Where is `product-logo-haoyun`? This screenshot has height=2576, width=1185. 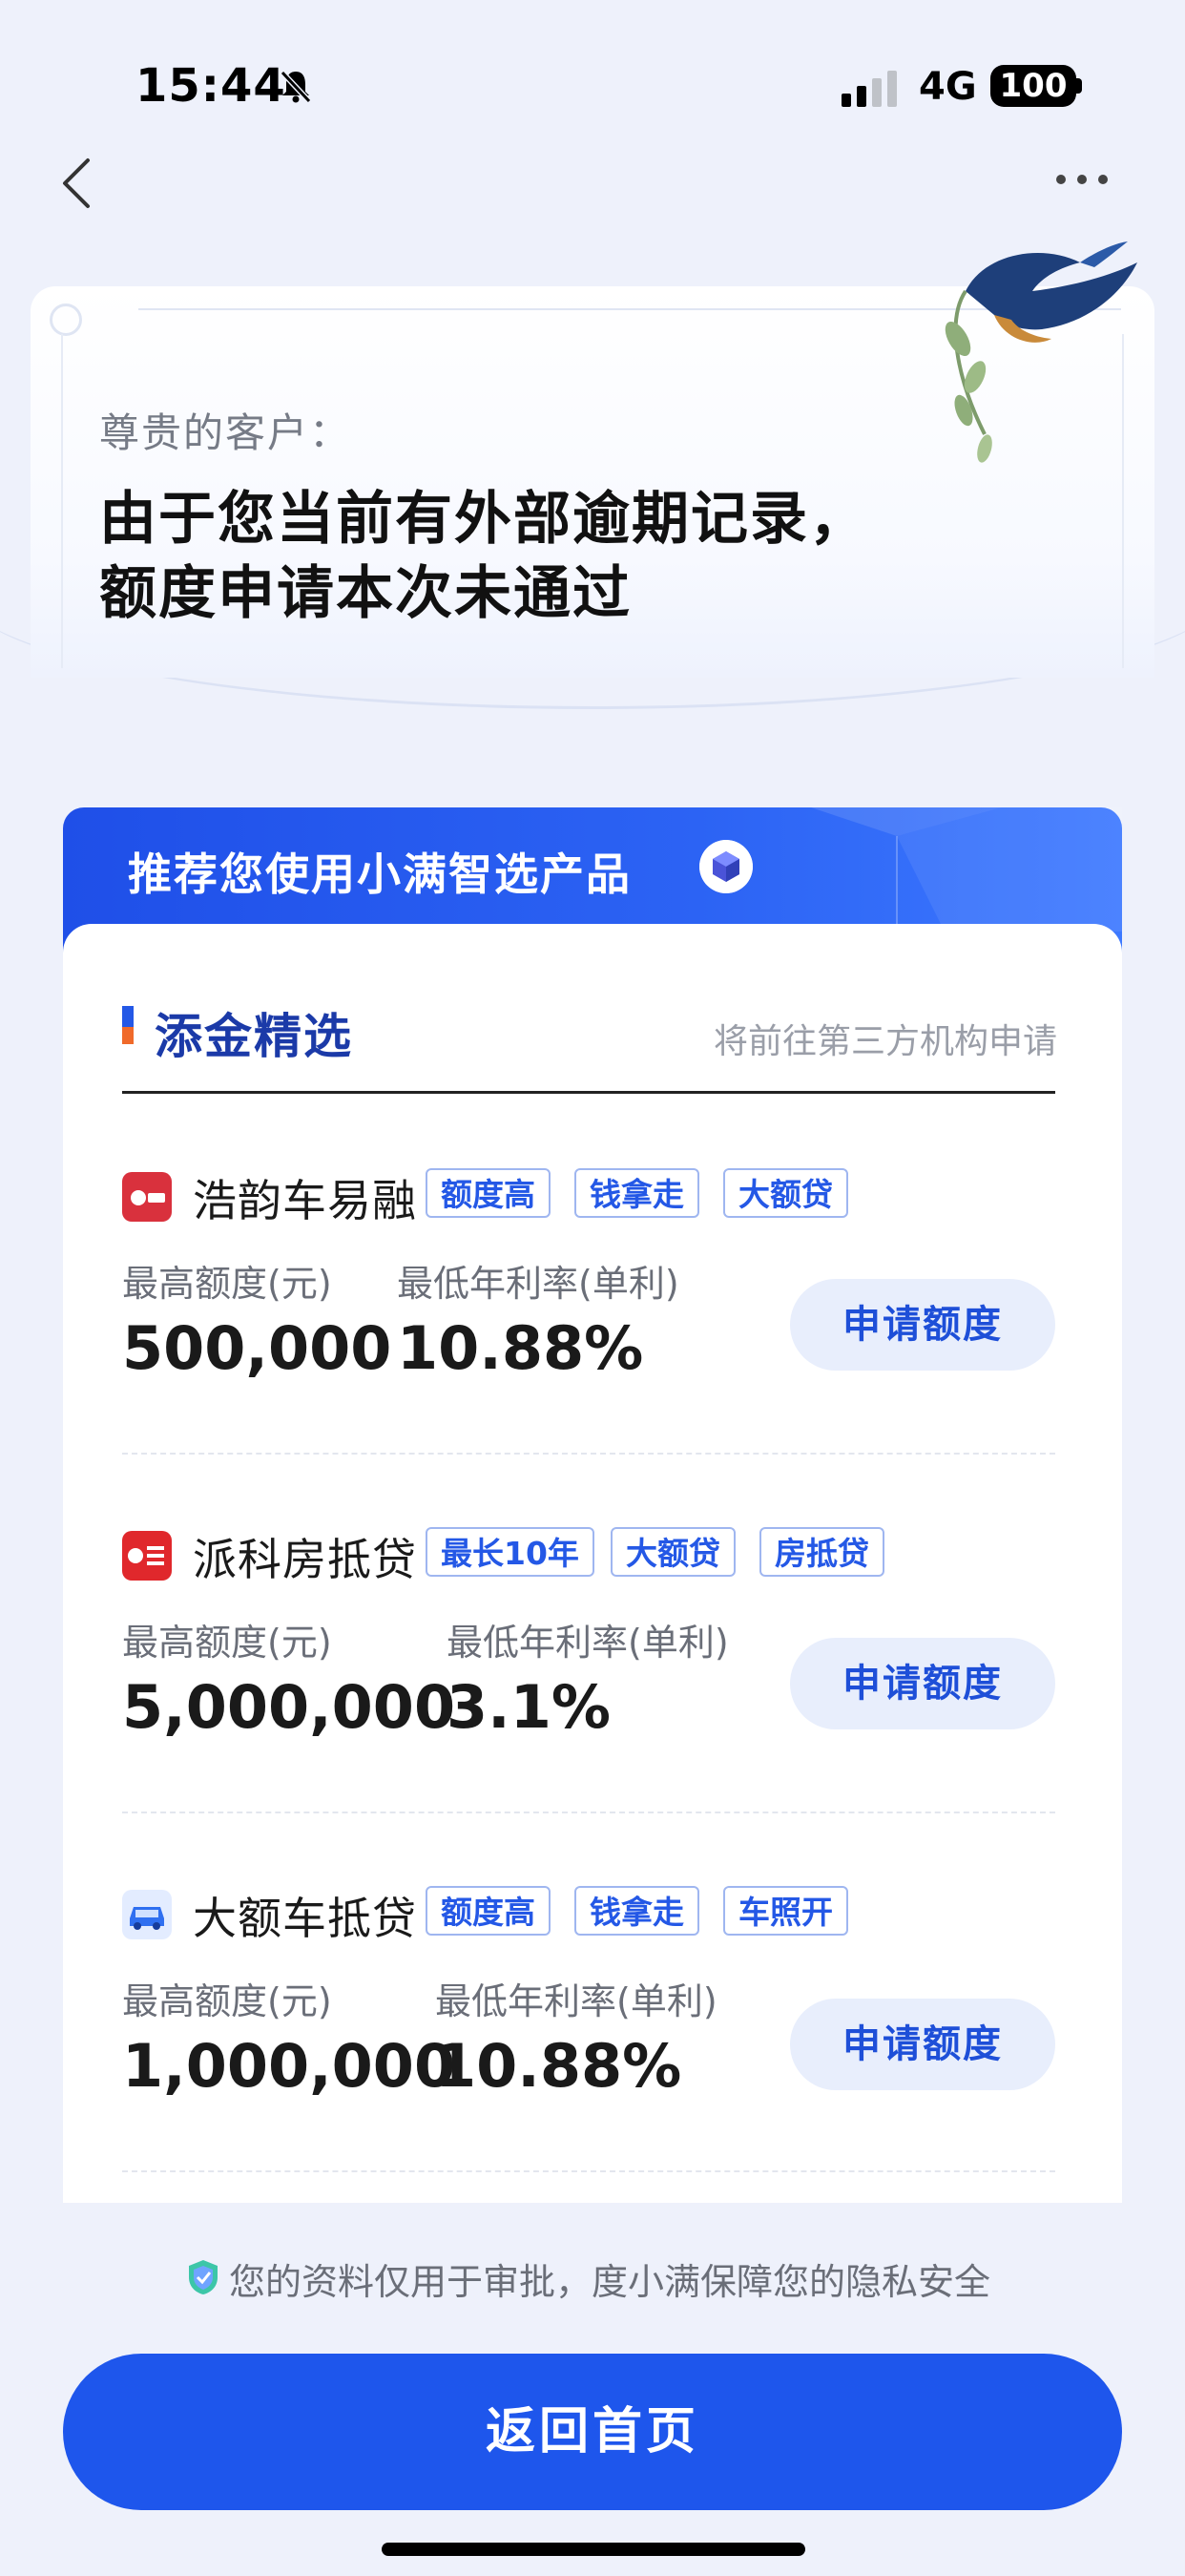 product-logo-haoyun is located at coordinates (147, 1197).